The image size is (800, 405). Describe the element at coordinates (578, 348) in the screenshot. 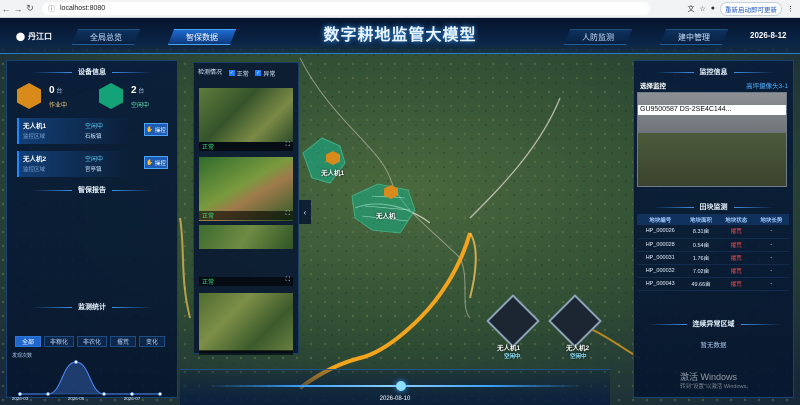

I see `uav2-map-label: 无人机2` at that location.